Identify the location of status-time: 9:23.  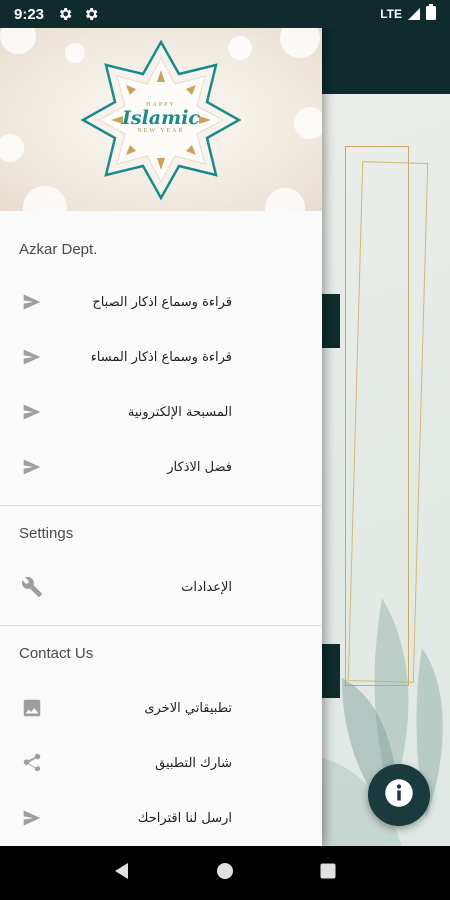
(29, 14).